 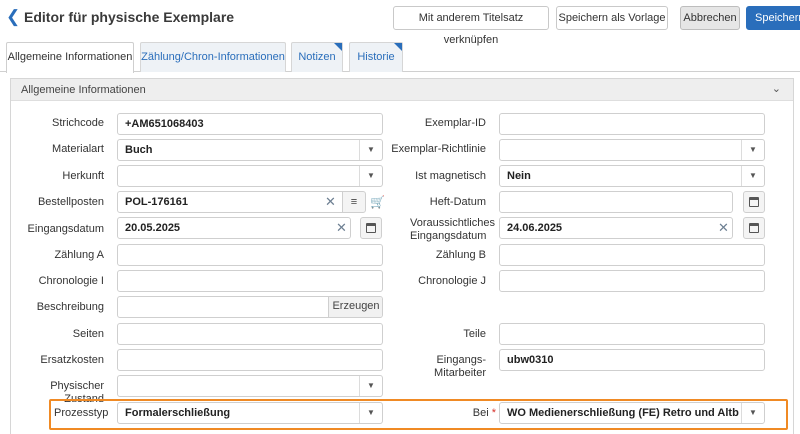 I want to click on tab-notes: Notizen, so click(x=317, y=57).